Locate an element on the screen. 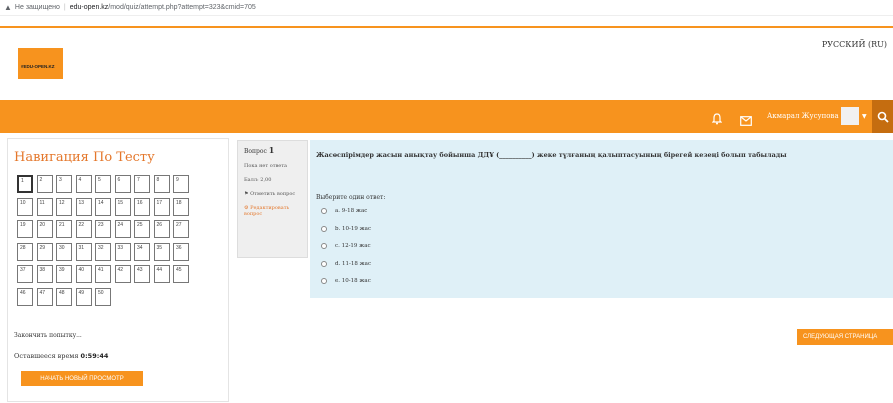 Image resolution: width=893 pixels, height=403 pixels. question-nav-button: 49 is located at coordinates (83, 296).